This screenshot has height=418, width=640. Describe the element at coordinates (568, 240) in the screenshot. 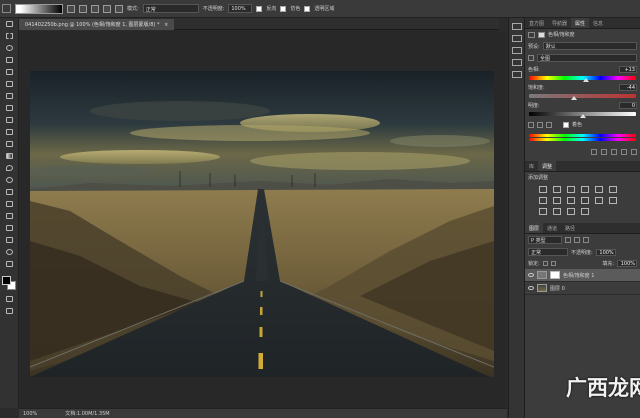

I see `filter-pixel-icon` at that location.